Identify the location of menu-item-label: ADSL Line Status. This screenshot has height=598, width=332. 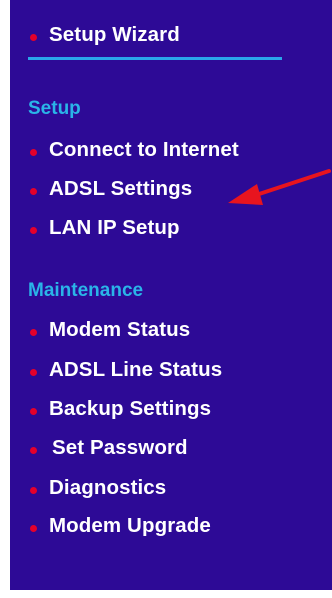
(136, 369).